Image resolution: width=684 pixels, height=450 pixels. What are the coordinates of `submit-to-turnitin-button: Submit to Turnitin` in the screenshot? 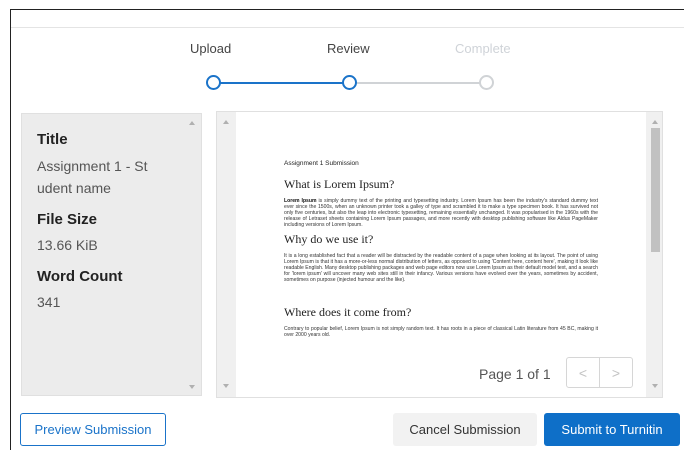 It's located at (612, 429).